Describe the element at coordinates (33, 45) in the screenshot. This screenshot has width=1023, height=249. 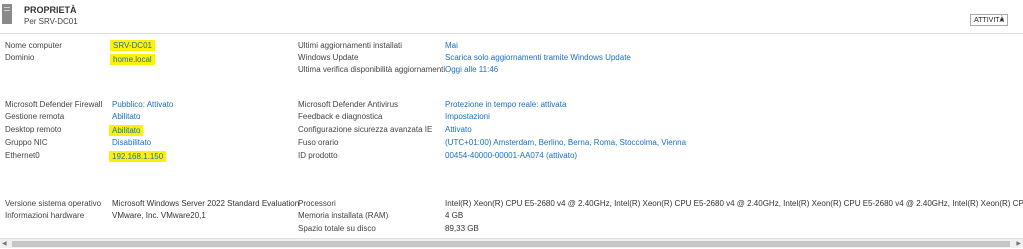
I see `computer-name-label: Nome computer` at that location.